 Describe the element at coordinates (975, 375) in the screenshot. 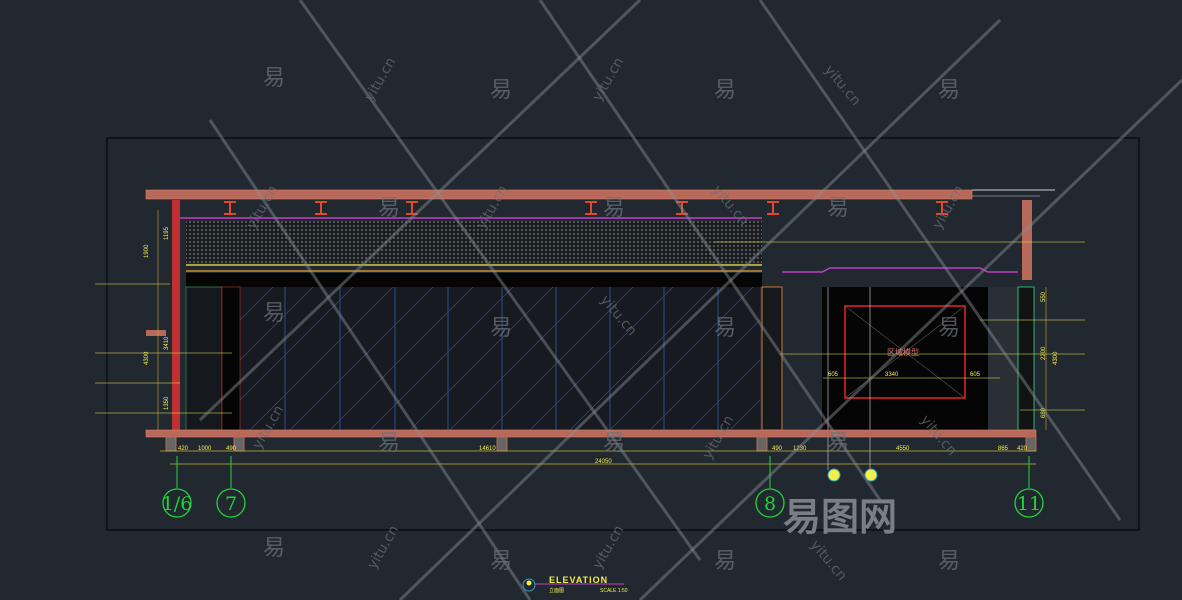

I see `dim-frame-right: 605` at that location.